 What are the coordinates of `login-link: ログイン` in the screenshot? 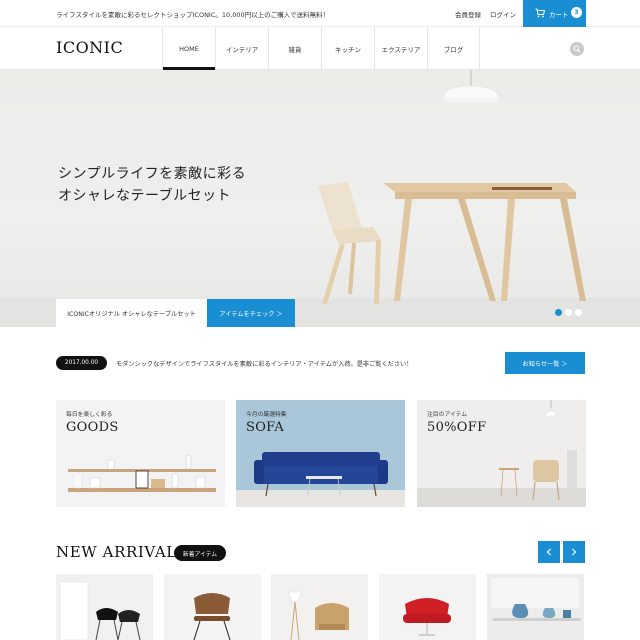 It's located at (503, 14).